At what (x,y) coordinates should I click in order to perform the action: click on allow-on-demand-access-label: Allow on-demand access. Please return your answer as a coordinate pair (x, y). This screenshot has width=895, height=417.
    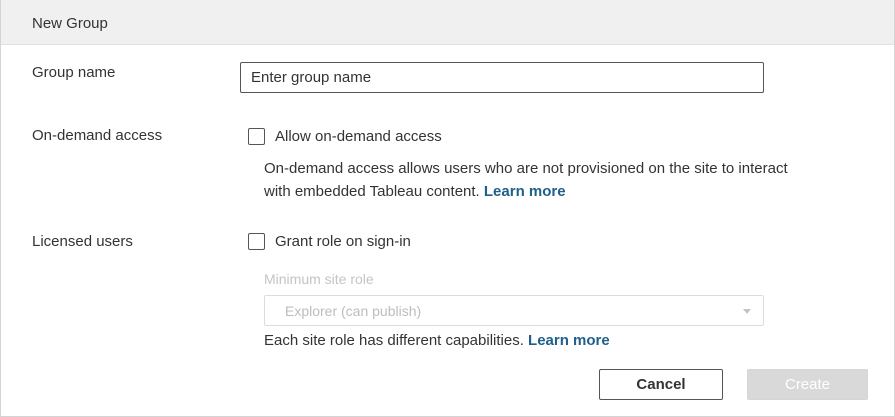
    Looking at the image, I should click on (358, 136).